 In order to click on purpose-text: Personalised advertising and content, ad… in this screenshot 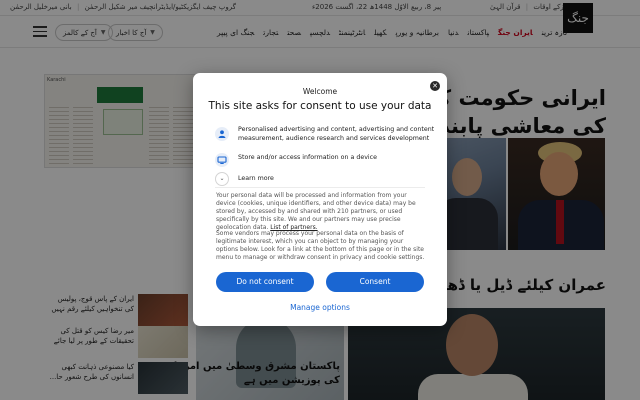, I will do `click(336, 134)`.